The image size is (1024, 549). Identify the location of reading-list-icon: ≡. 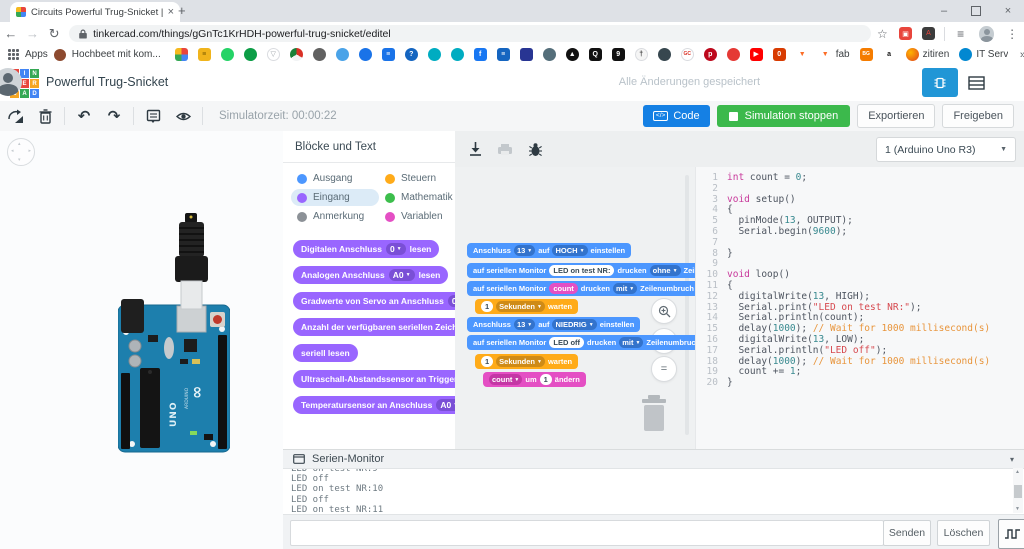
(961, 34).